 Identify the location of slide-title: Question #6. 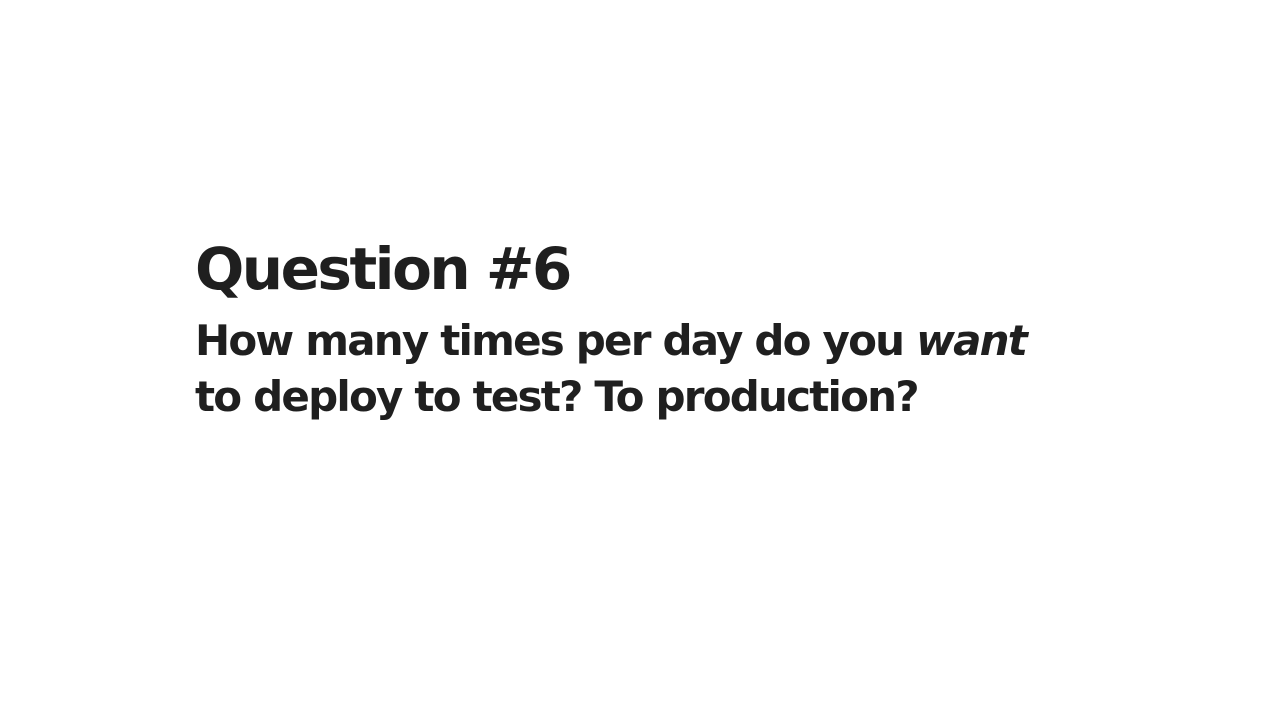
(383, 269).